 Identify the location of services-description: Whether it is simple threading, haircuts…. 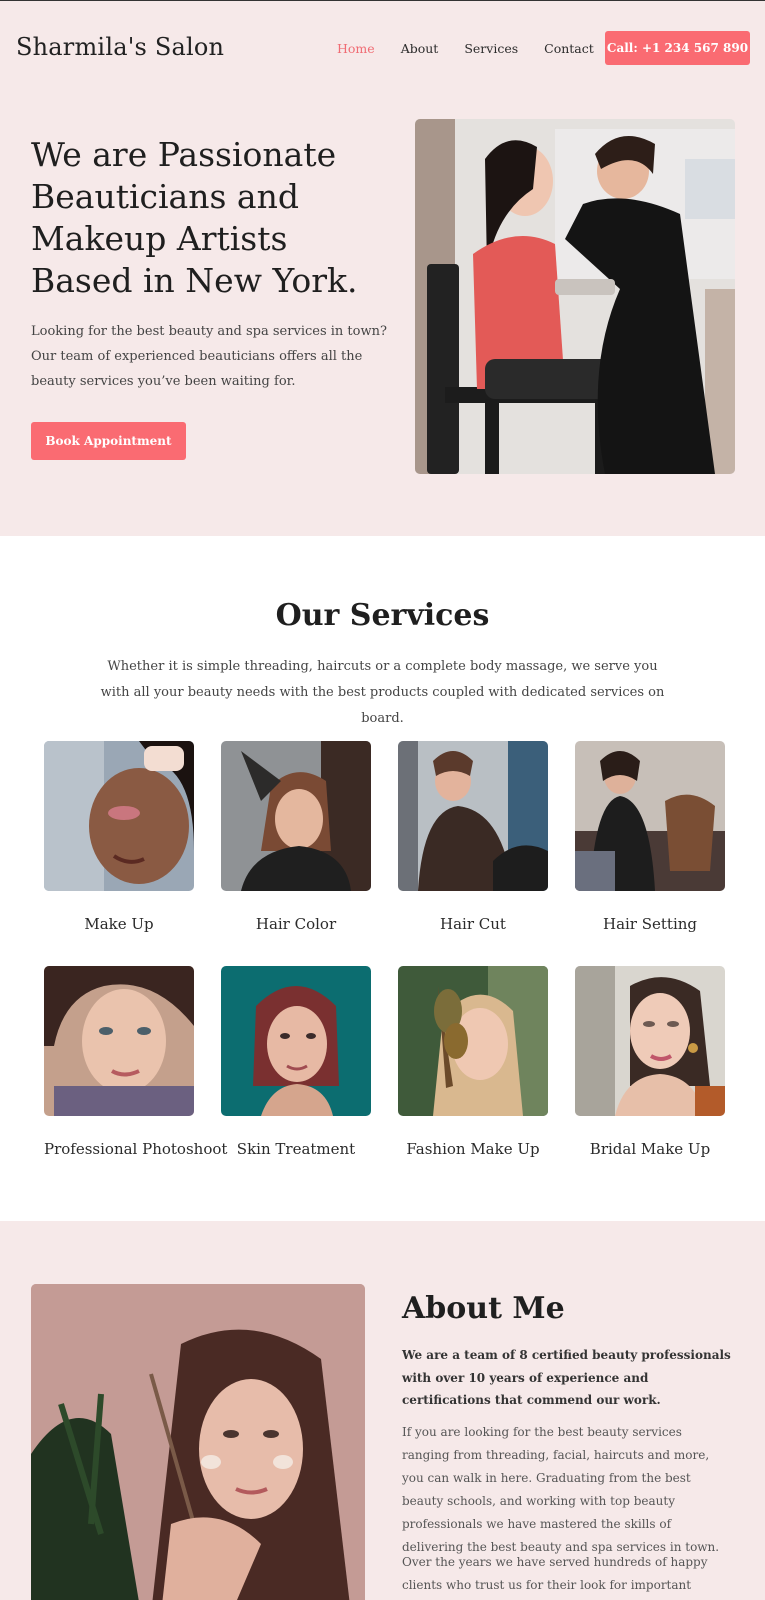
(382, 692).